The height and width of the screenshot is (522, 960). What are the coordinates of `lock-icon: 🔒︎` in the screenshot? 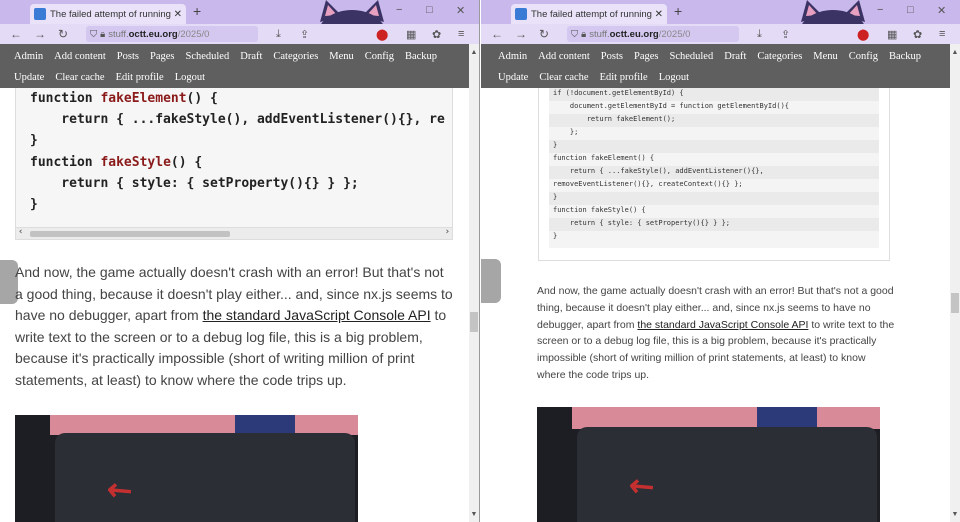 It's located at (584, 34).